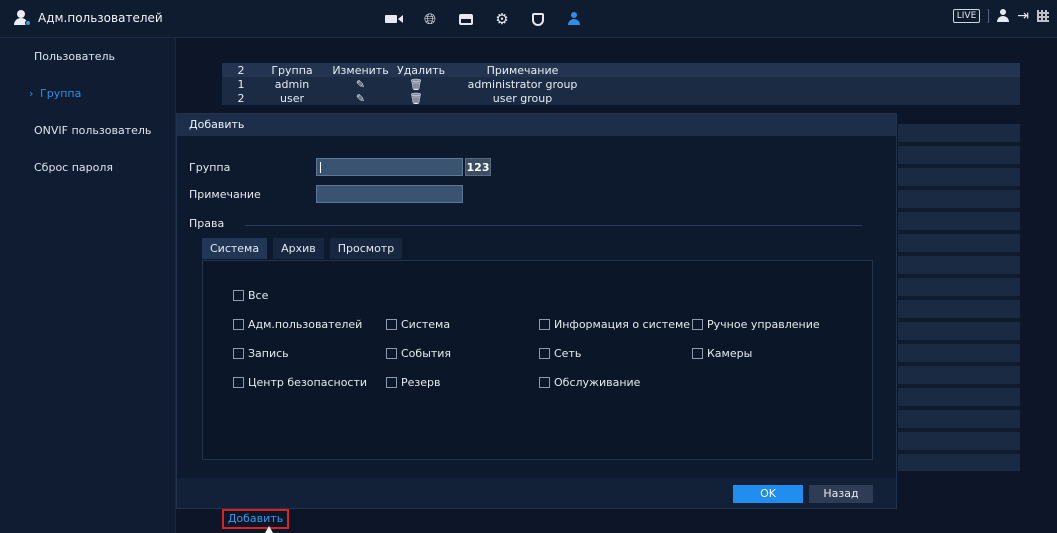 The image size is (1057, 533). What do you see at coordinates (959, 297) in the screenshot?
I see `table-background-rows` at bounding box center [959, 297].